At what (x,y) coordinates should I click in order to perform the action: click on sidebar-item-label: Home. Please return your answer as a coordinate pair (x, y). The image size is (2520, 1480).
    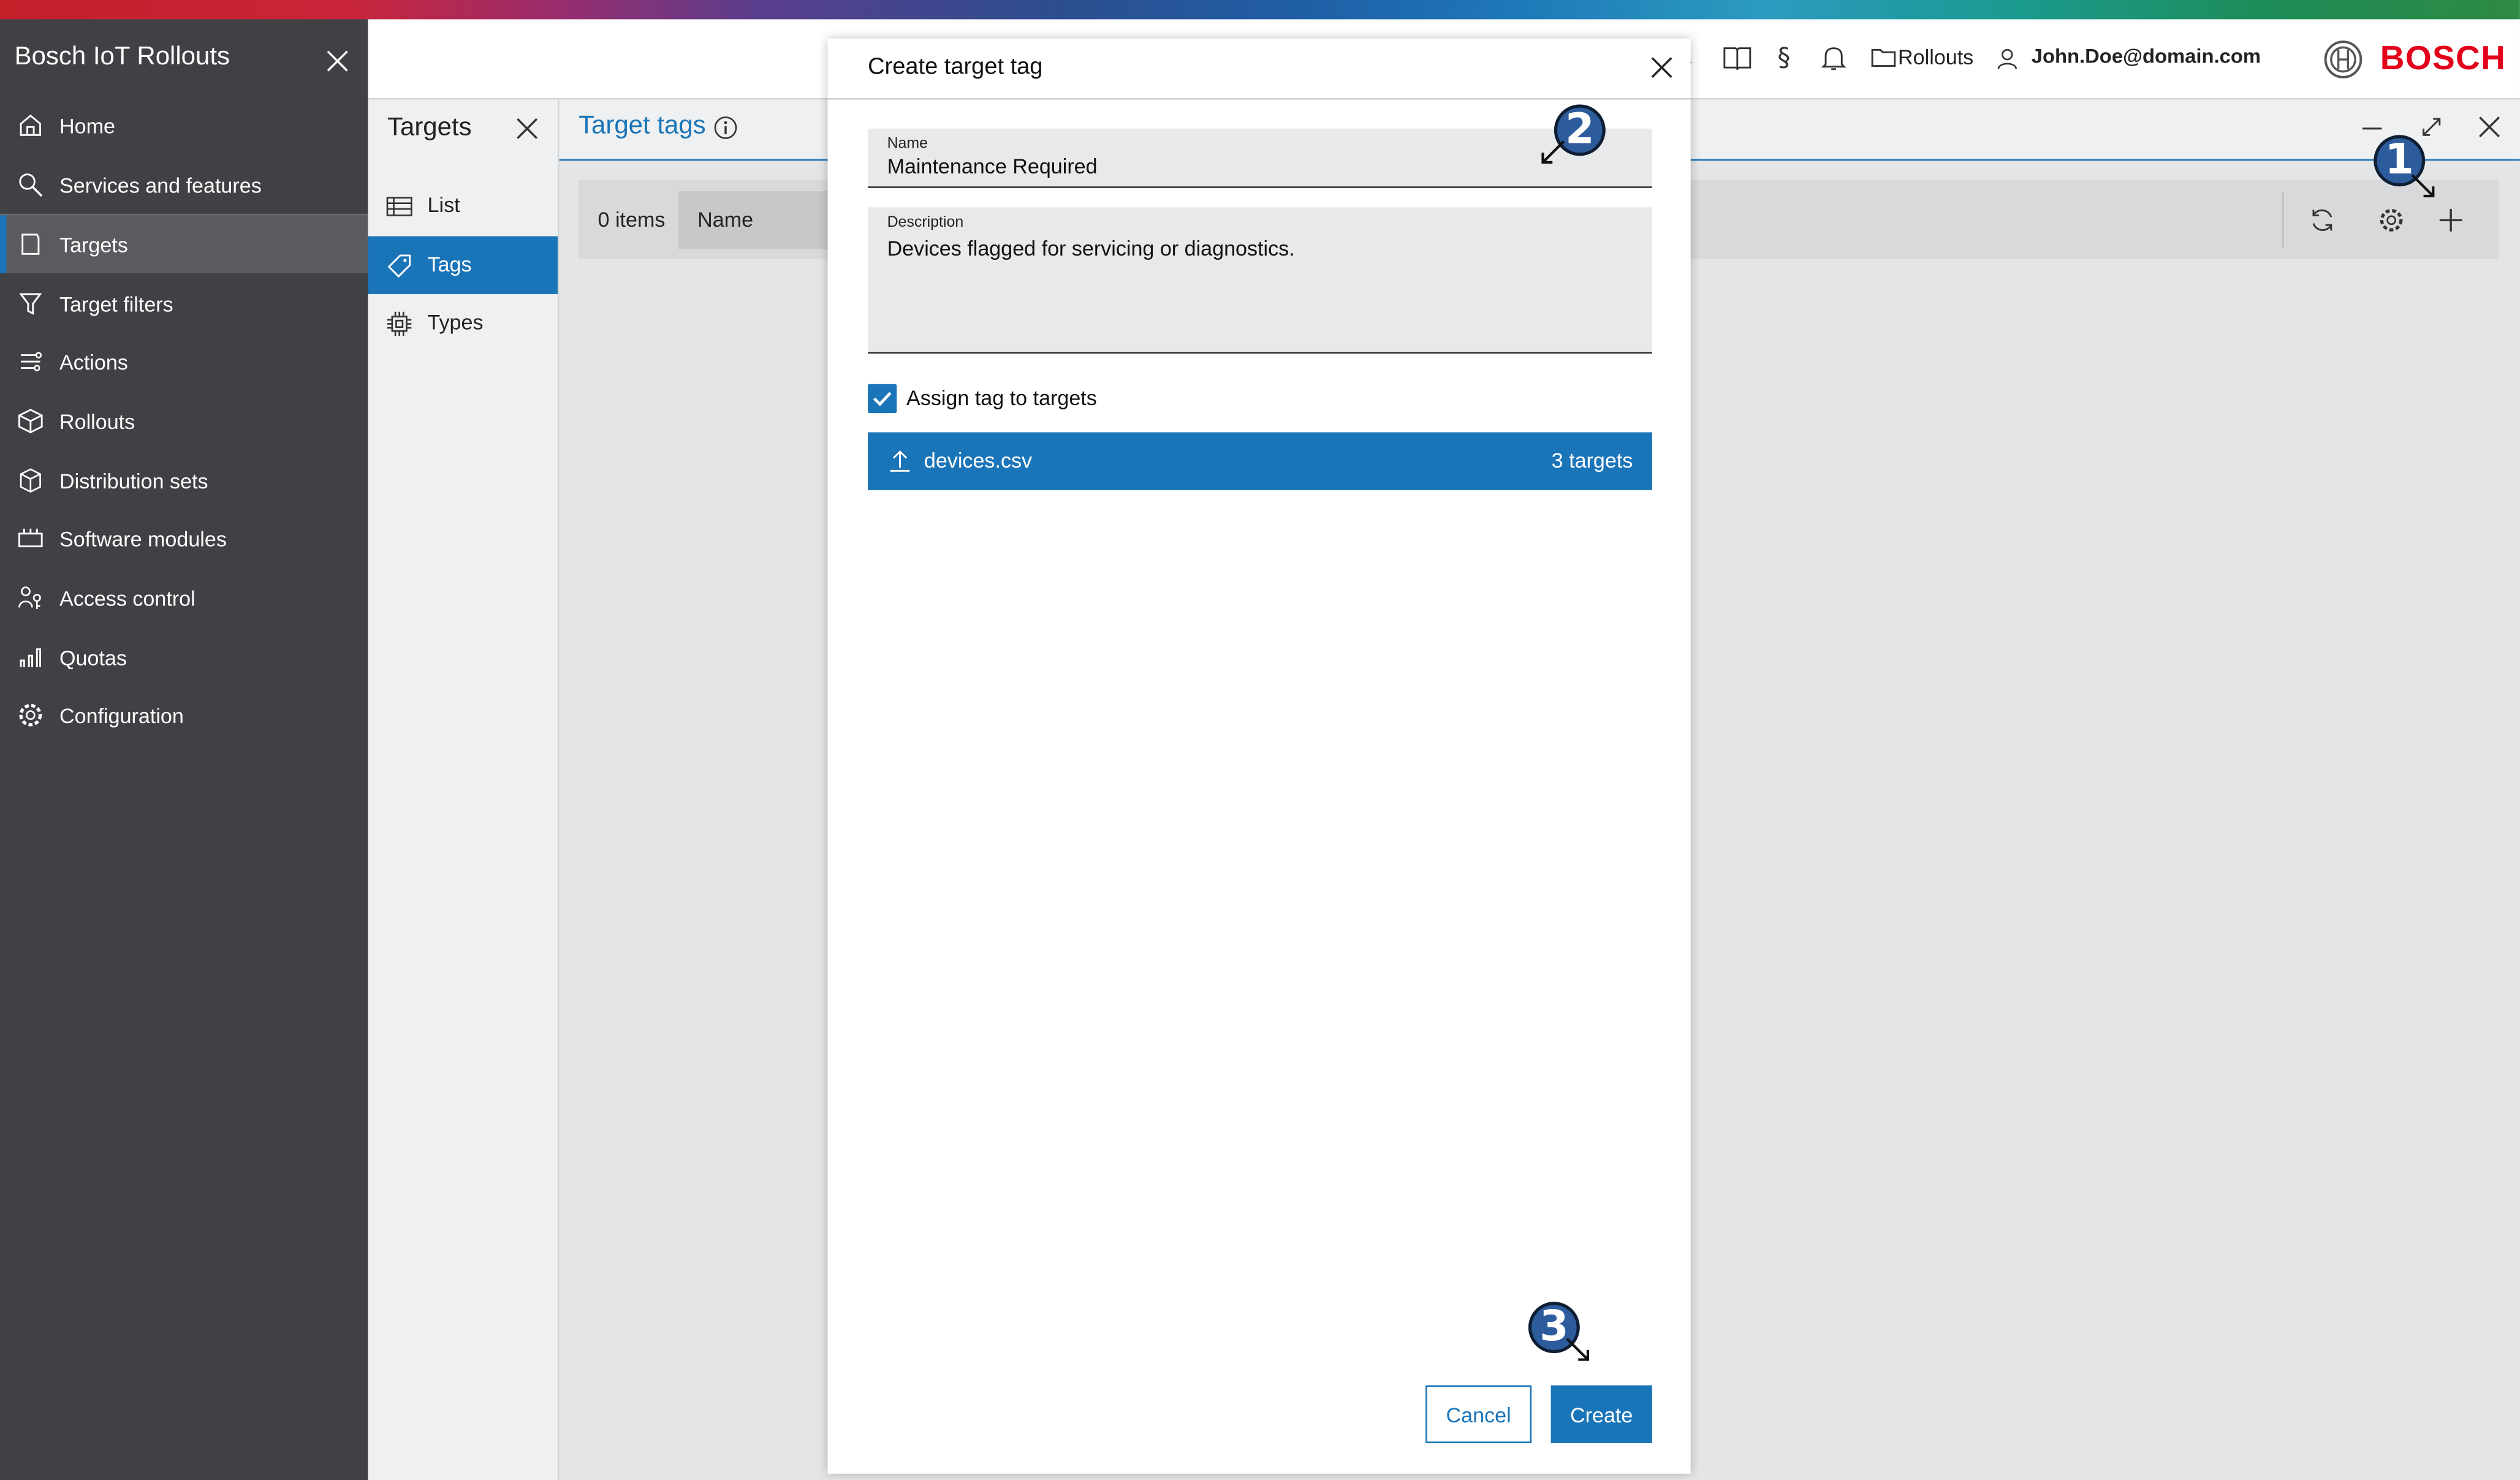
    Looking at the image, I should click on (87, 125).